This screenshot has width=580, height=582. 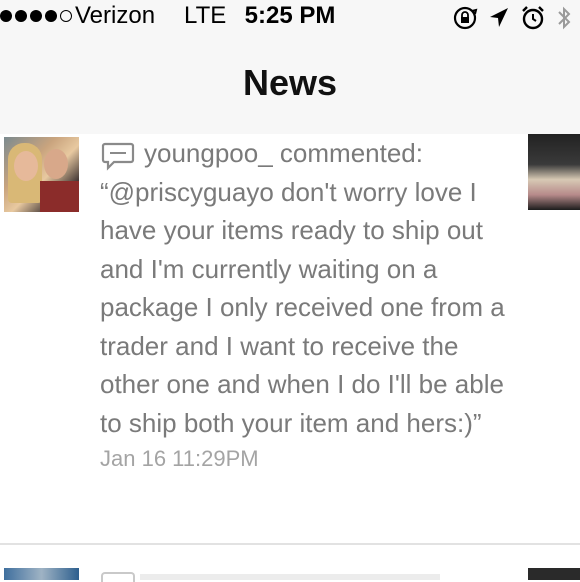 What do you see at coordinates (118, 577) in the screenshot?
I see `comment-icon` at bounding box center [118, 577].